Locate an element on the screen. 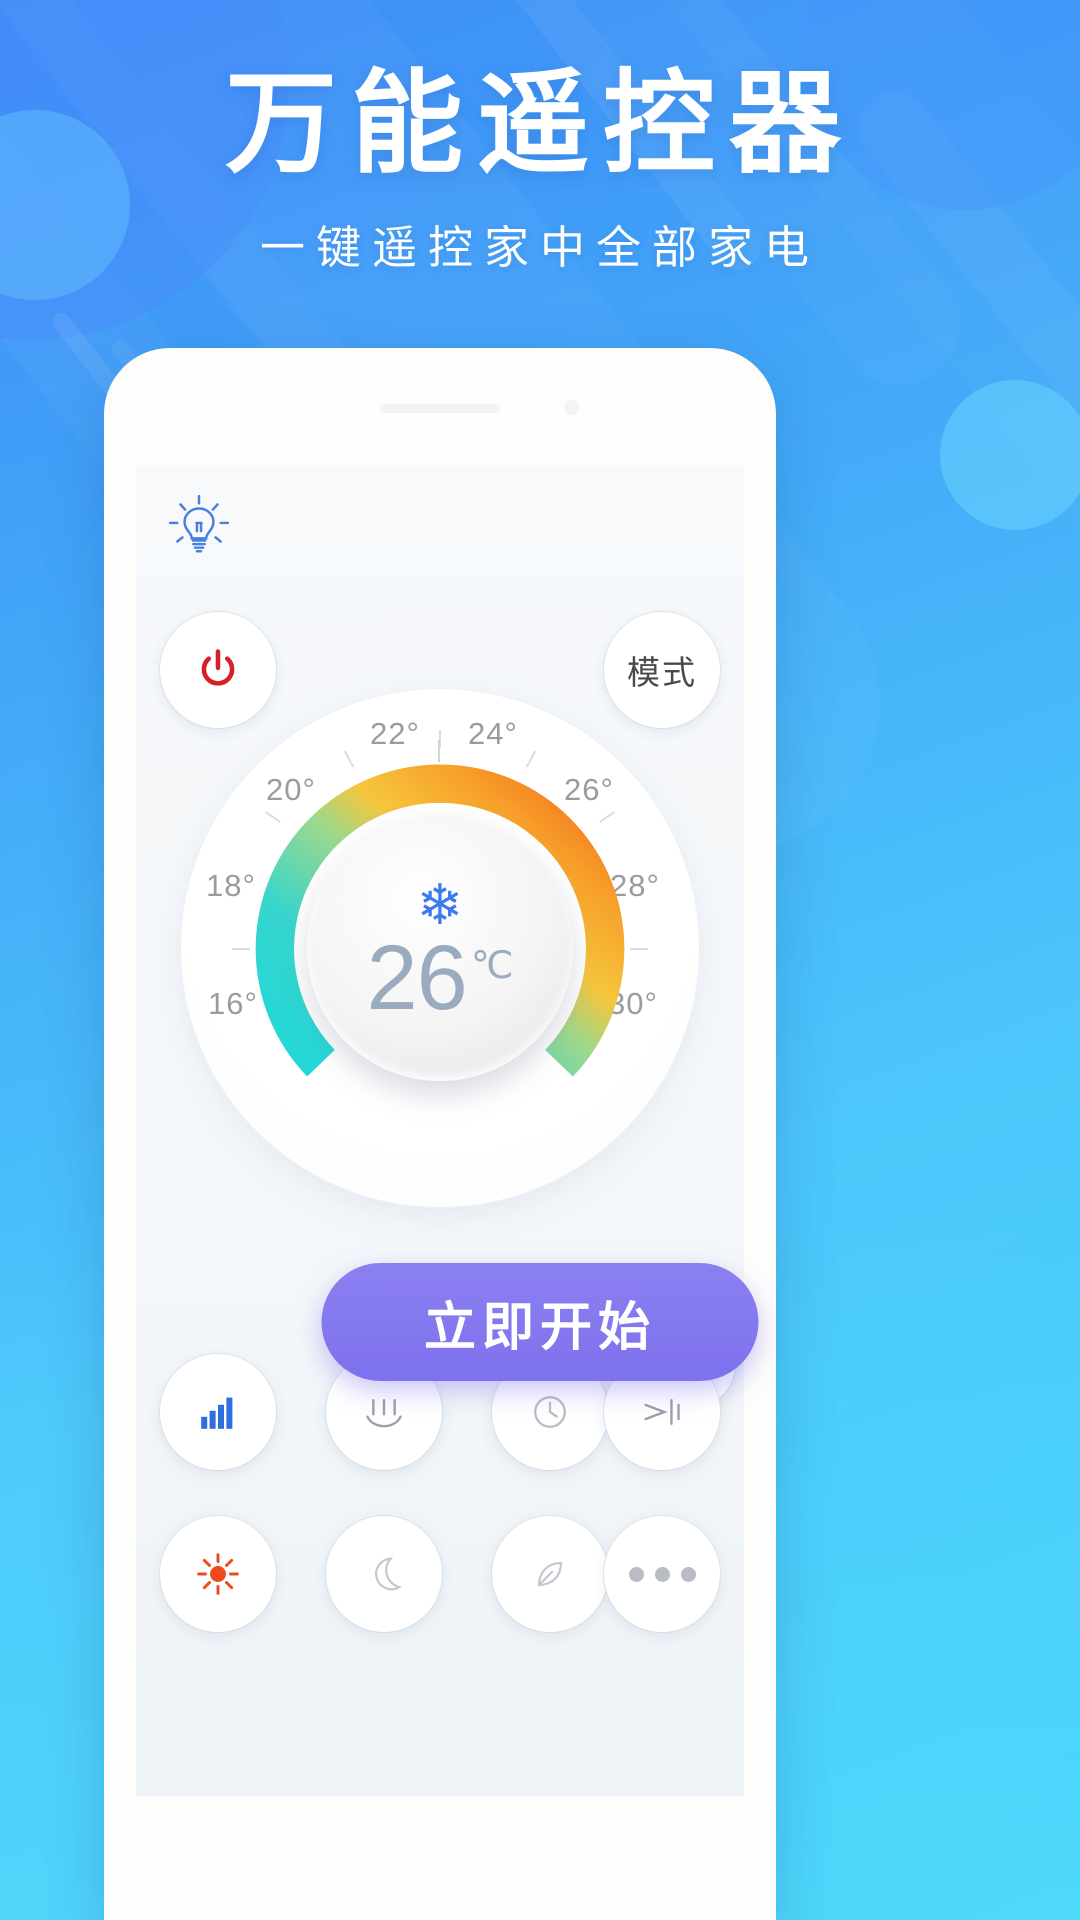 This screenshot has height=1920, width=1080. brightness-icon is located at coordinates (218, 1574).